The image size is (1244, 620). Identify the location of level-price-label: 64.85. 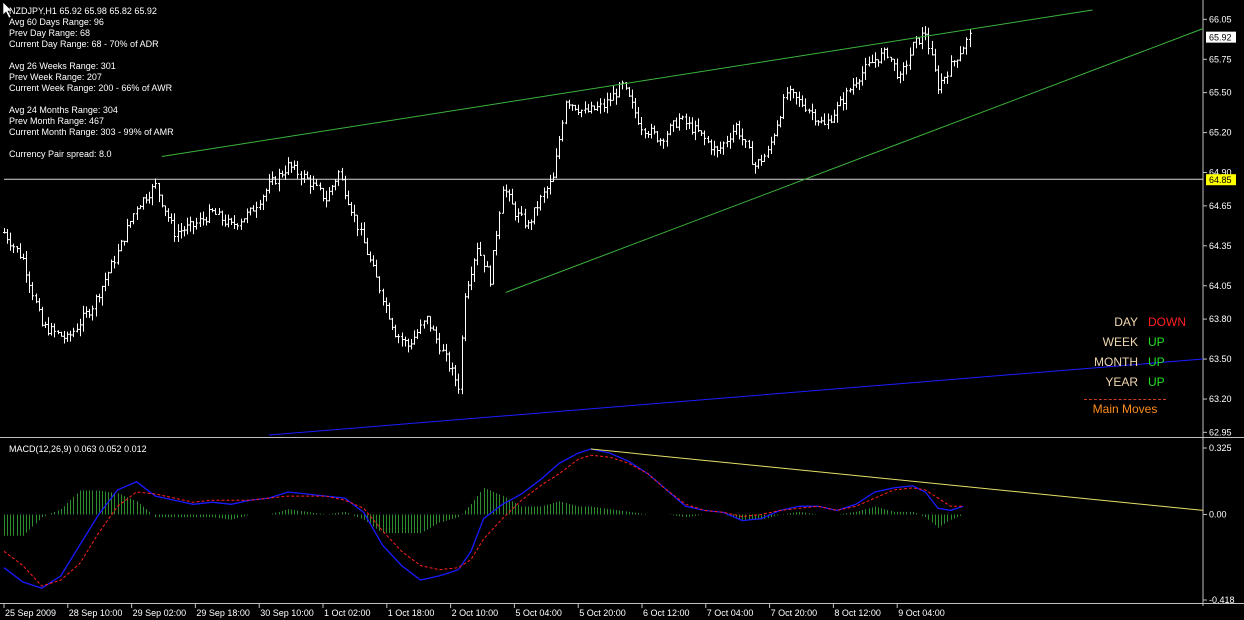
(1220, 180).